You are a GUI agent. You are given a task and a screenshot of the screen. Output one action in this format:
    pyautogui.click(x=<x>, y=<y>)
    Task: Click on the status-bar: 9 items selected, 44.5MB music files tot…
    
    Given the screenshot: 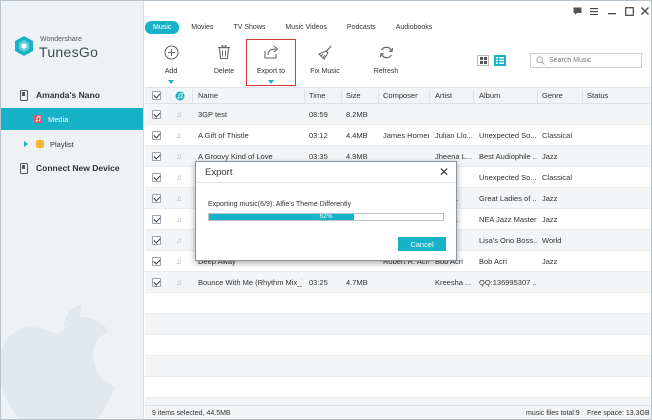 What is the action you would take?
    pyautogui.click(x=398, y=412)
    